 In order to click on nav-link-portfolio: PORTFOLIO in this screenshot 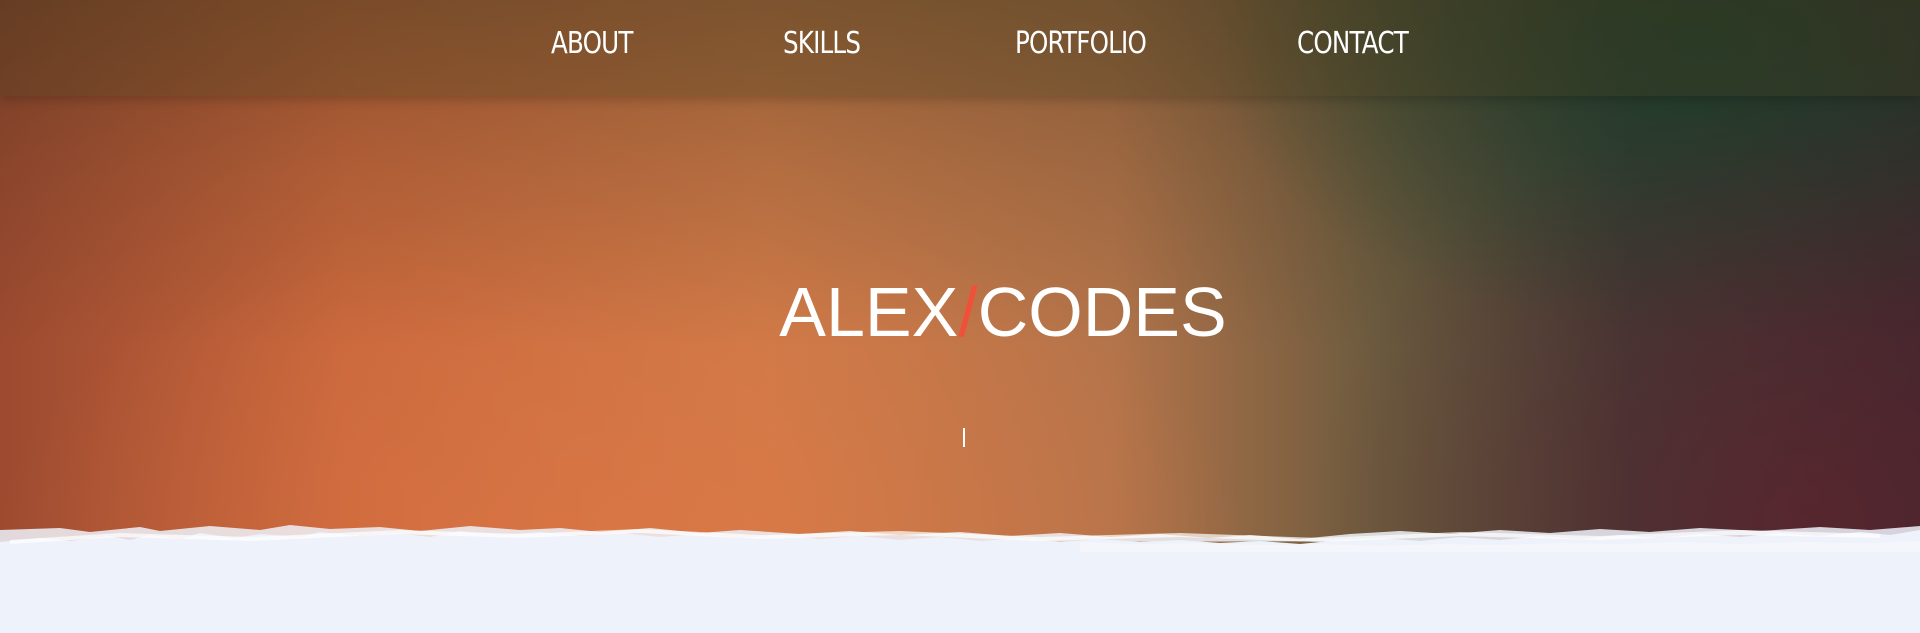, I will do `click(1081, 44)`.